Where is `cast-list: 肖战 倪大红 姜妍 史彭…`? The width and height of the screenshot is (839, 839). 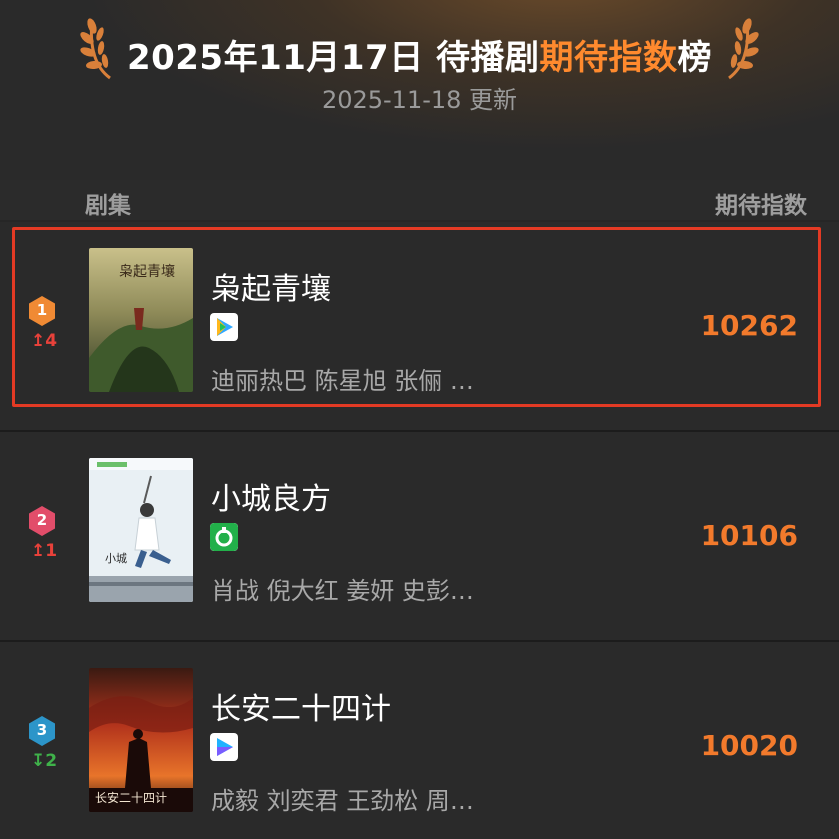 cast-list: 肖战 倪大红 姜妍 史彭… is located at coordinates (342, 591).